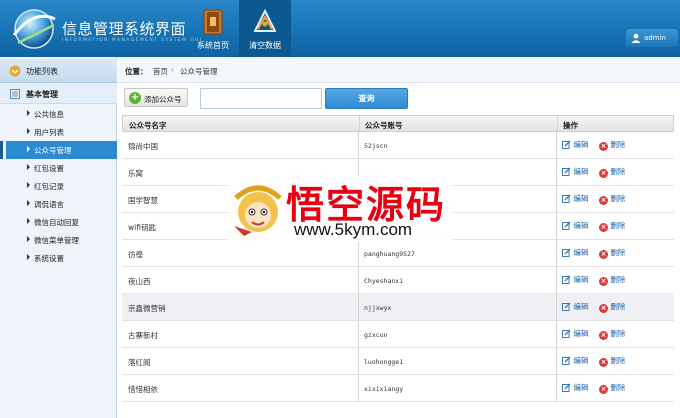  Describe the element at coordinates (58, 132) in the screenshot. I see `sidebar-item-user-list: 用户列表` at that location.